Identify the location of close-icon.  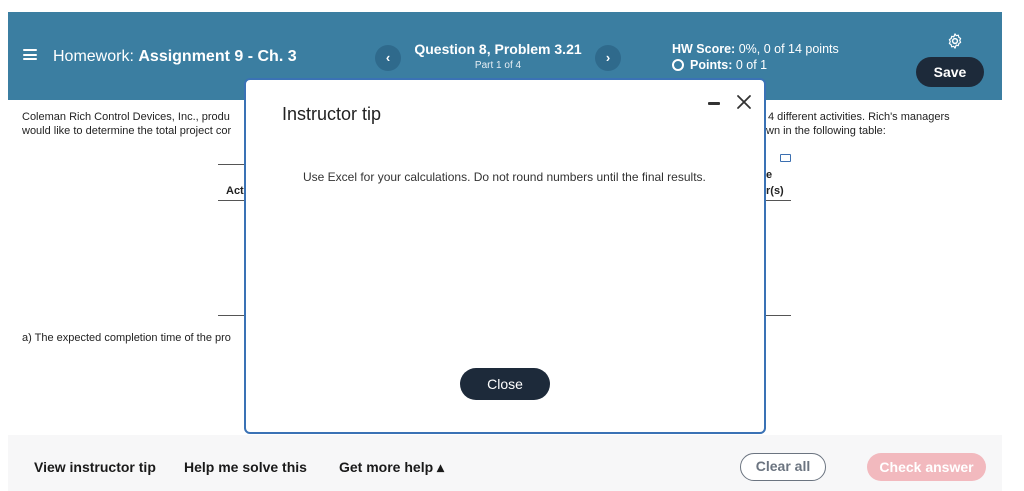
(744, 102).